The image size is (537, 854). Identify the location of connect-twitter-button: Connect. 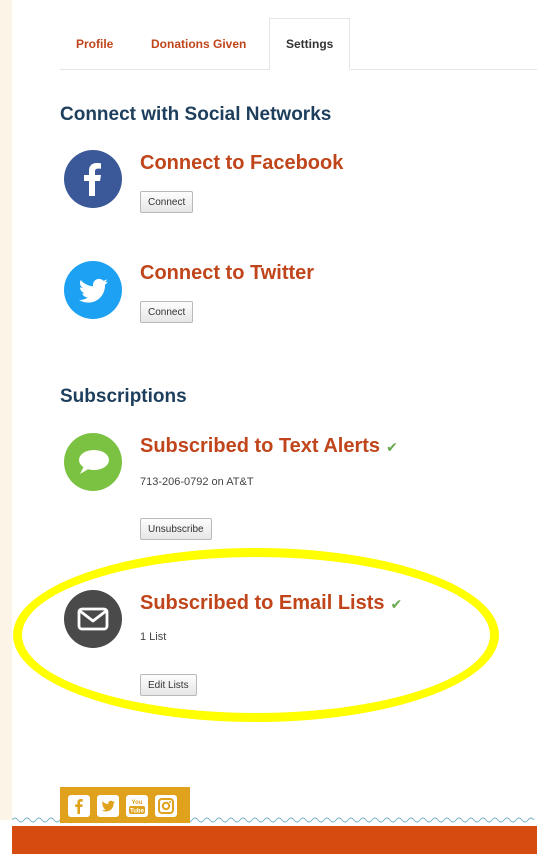
(167, 312).